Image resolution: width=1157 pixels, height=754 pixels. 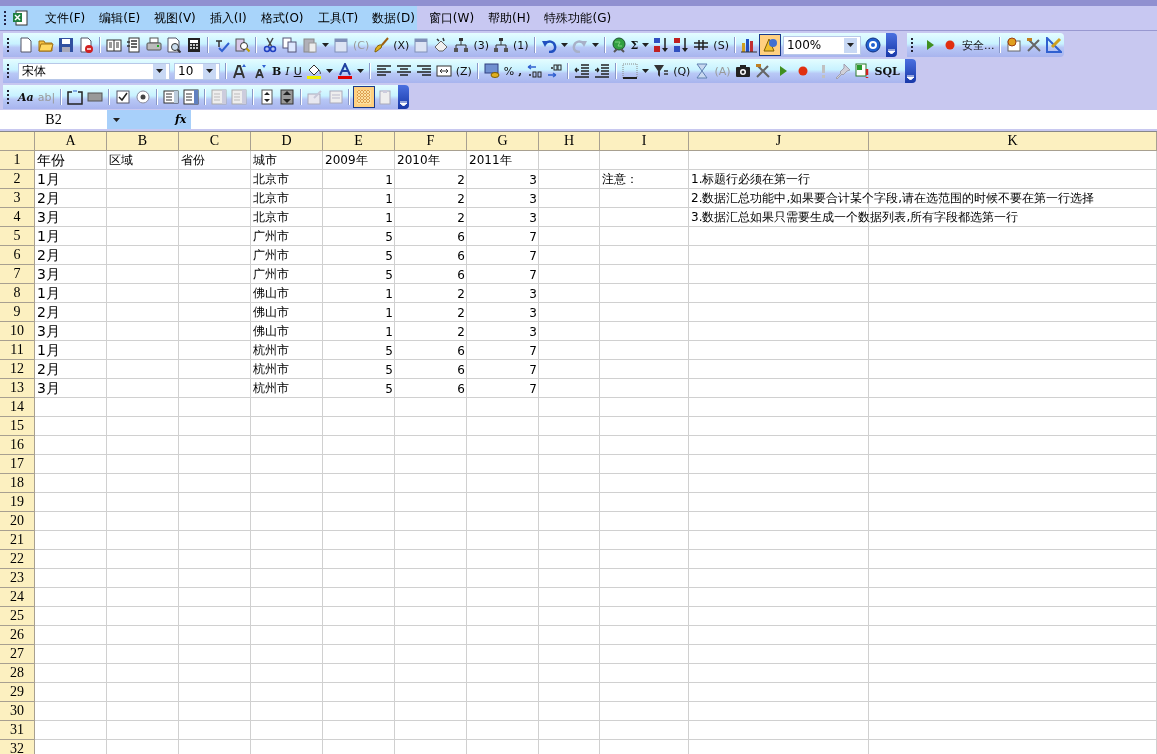 I want to click on row-header: 8, so click(x=17, y=293).